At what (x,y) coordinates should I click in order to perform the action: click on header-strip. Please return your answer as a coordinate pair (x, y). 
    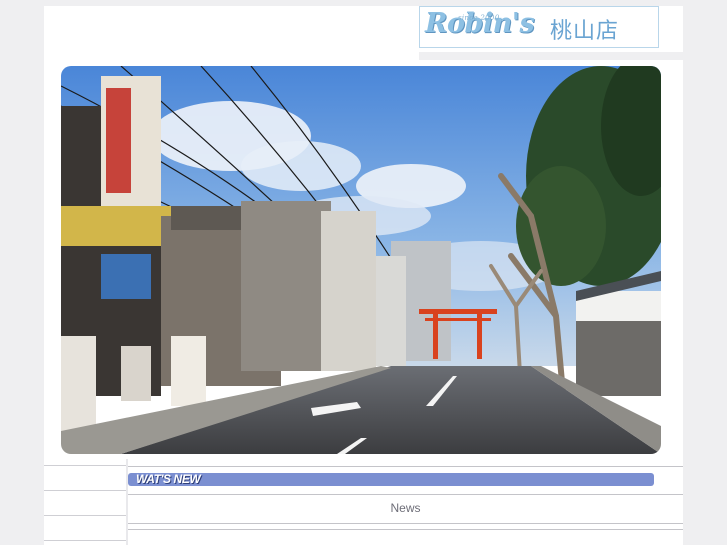
    Looking at the image, I should click on (551, 56).